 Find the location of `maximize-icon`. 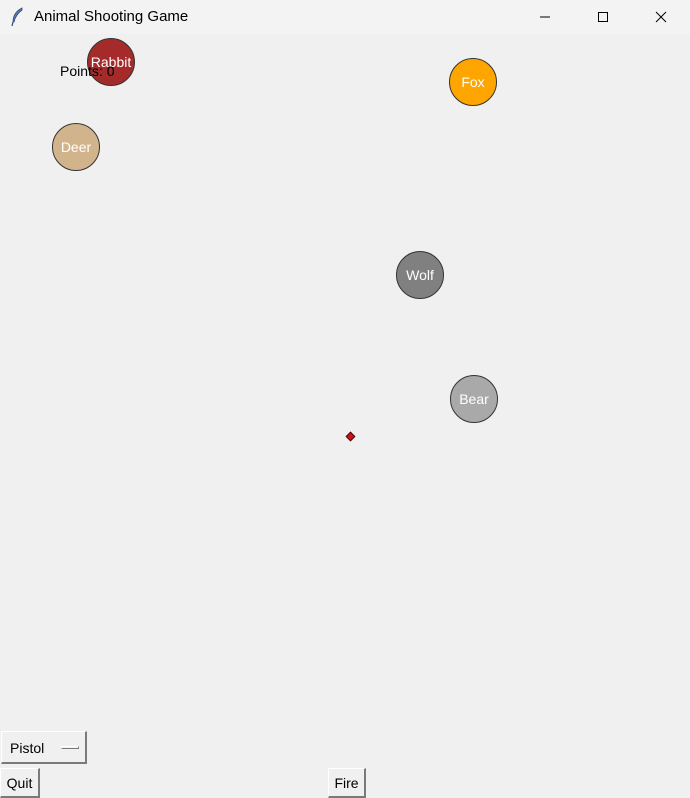

maximize-icon is located at coordinates (603, 17).